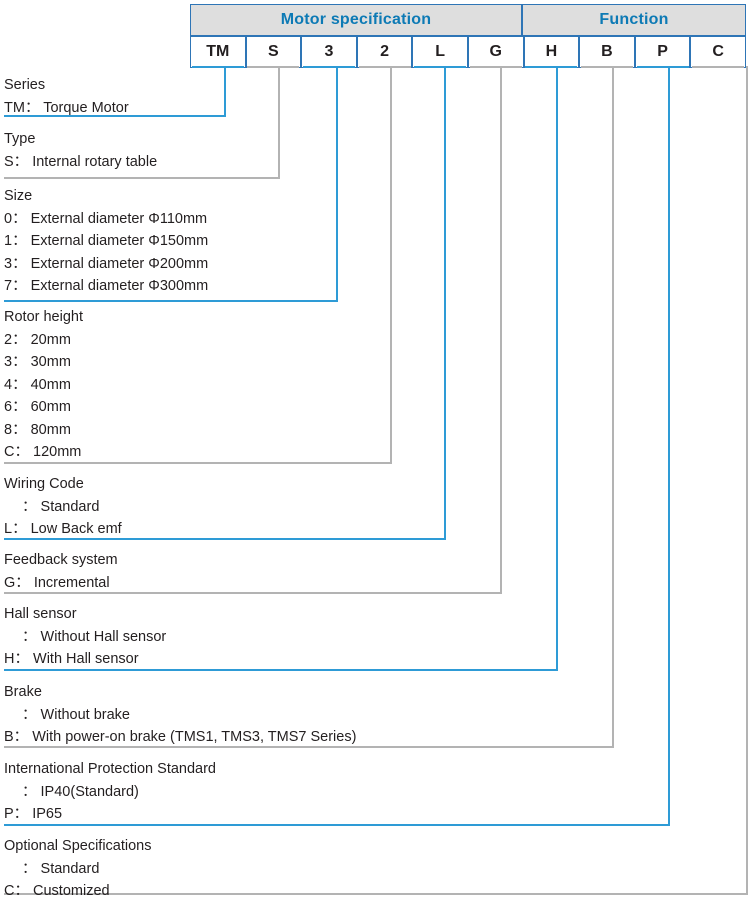 The image size is (750, 904). Describe the element at coordinates (40, 614) in the screenshot. I see `section-title-hall-sensor: Hall sensor` at that location.